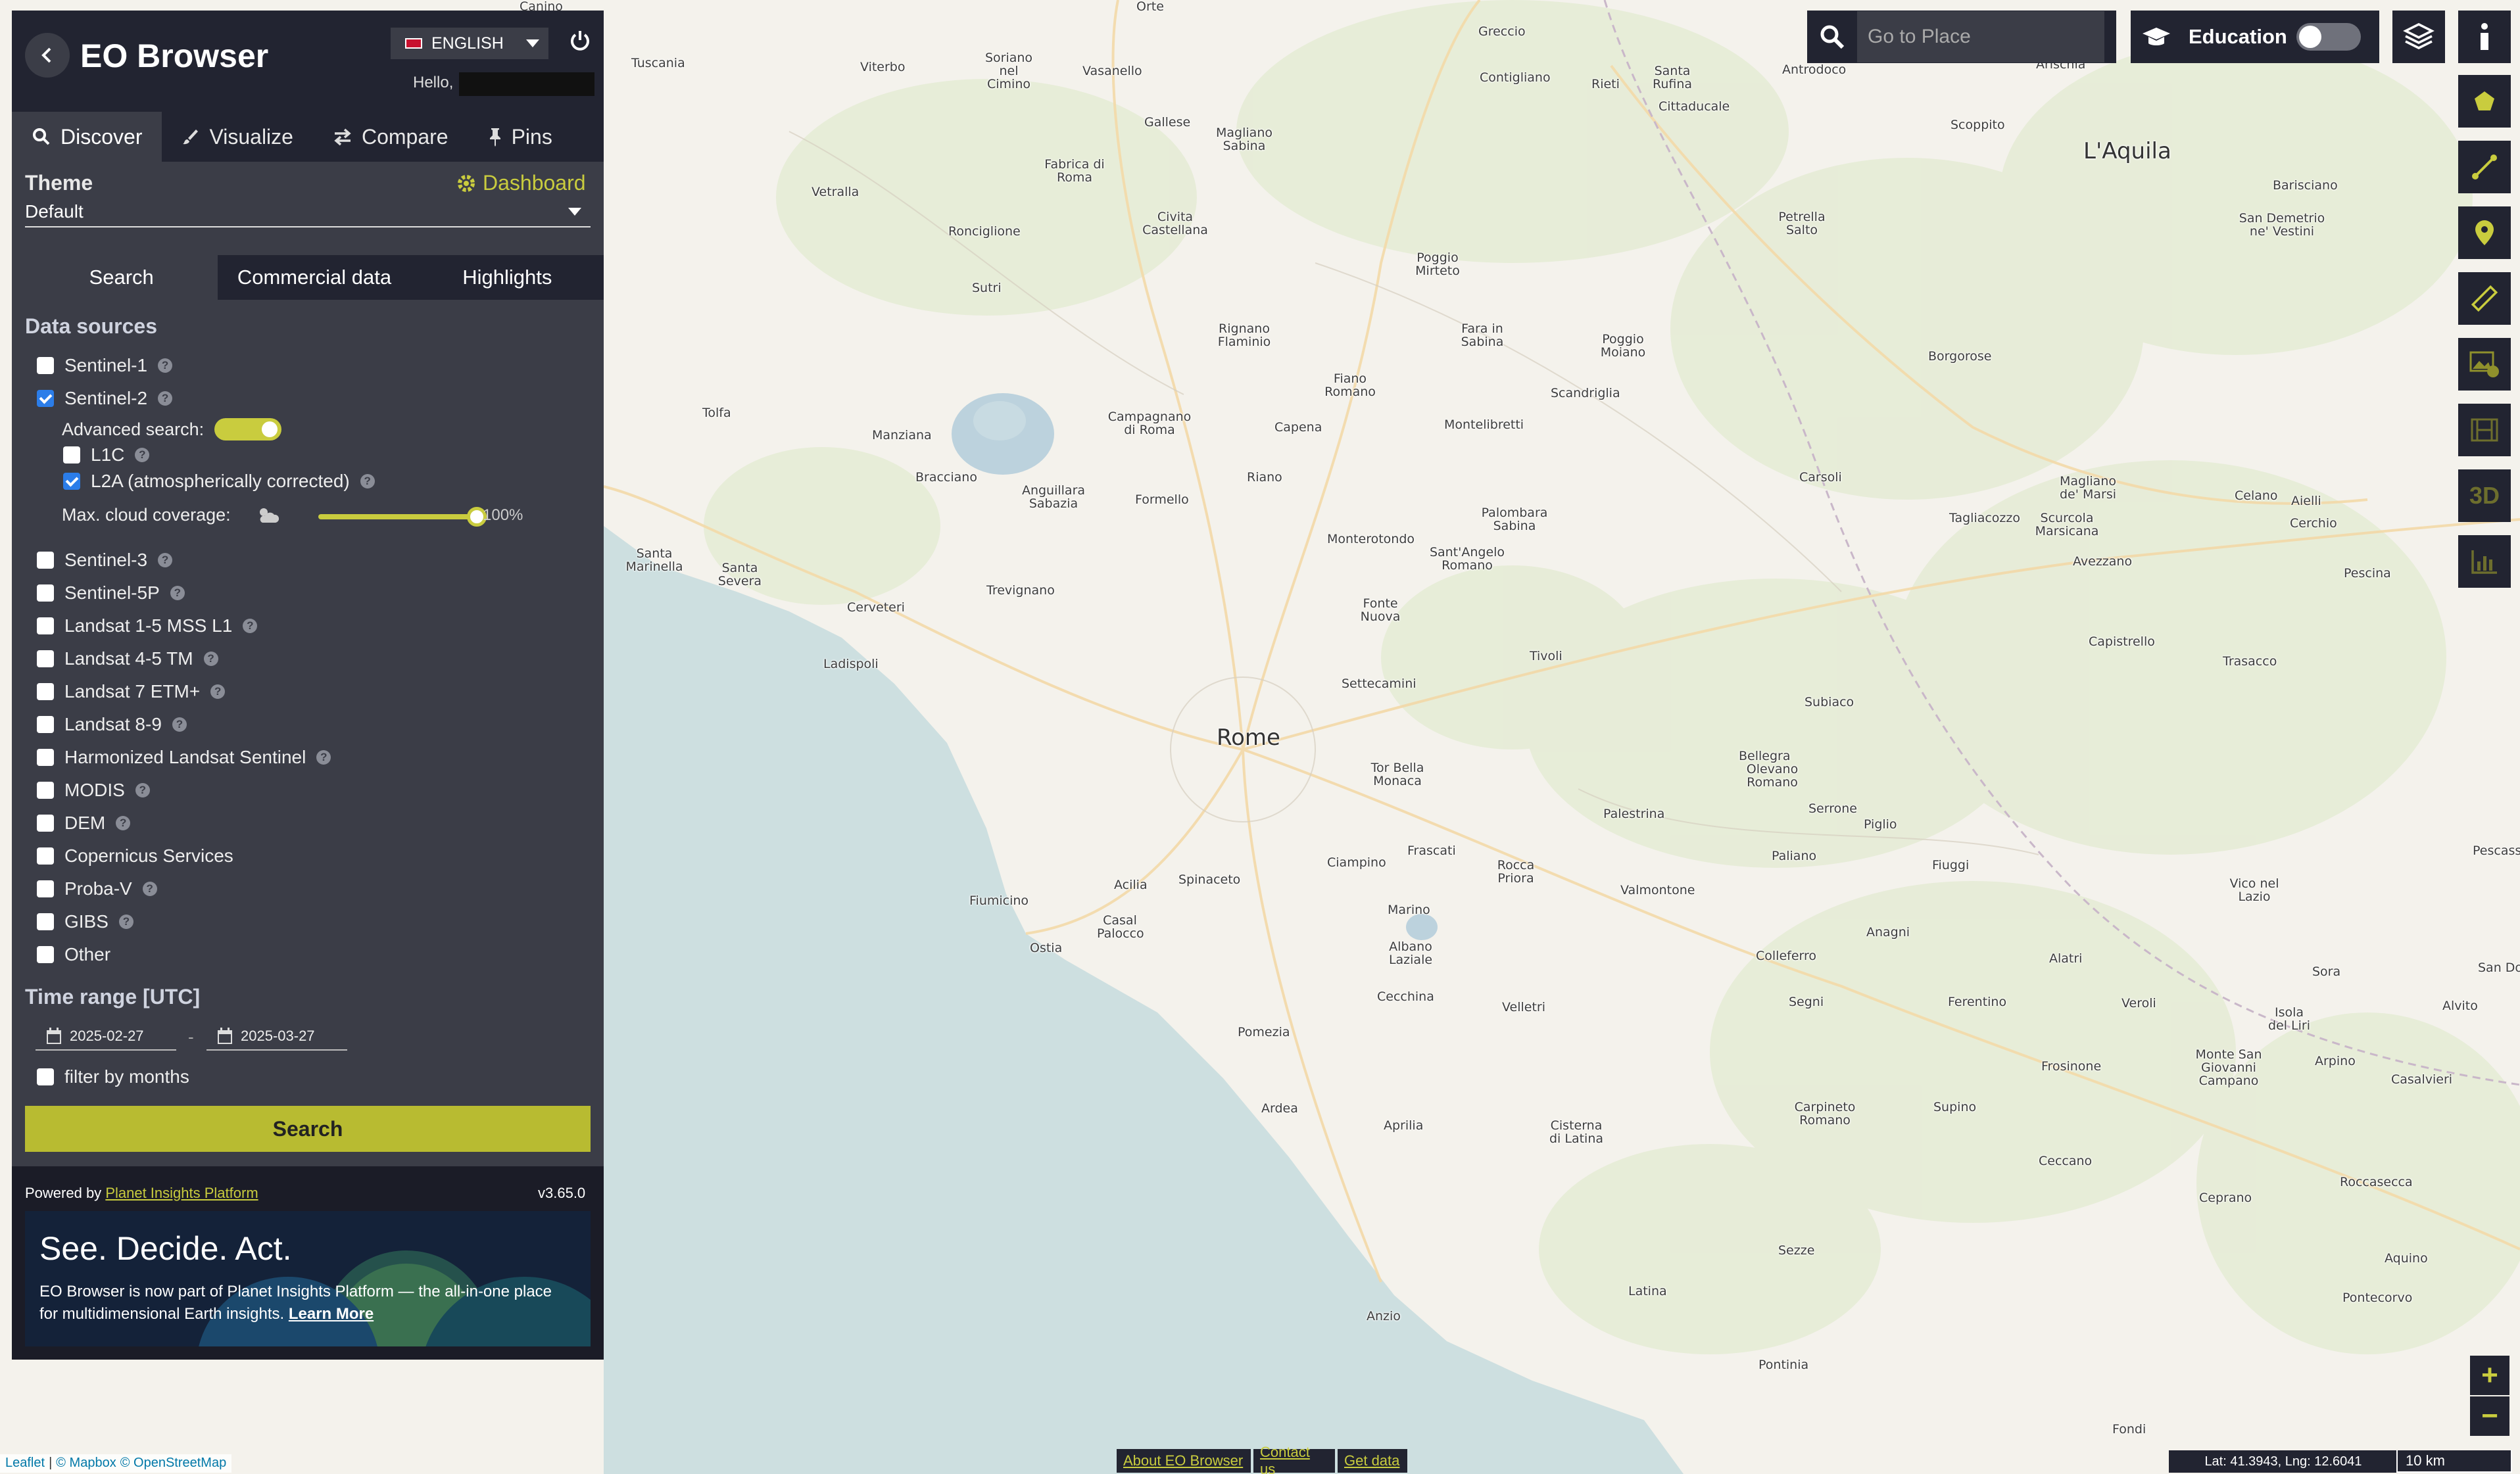 The height and width of the screenshot is (1474, 2520). I want to click on tab-discover: Discover, so click(87, 137).